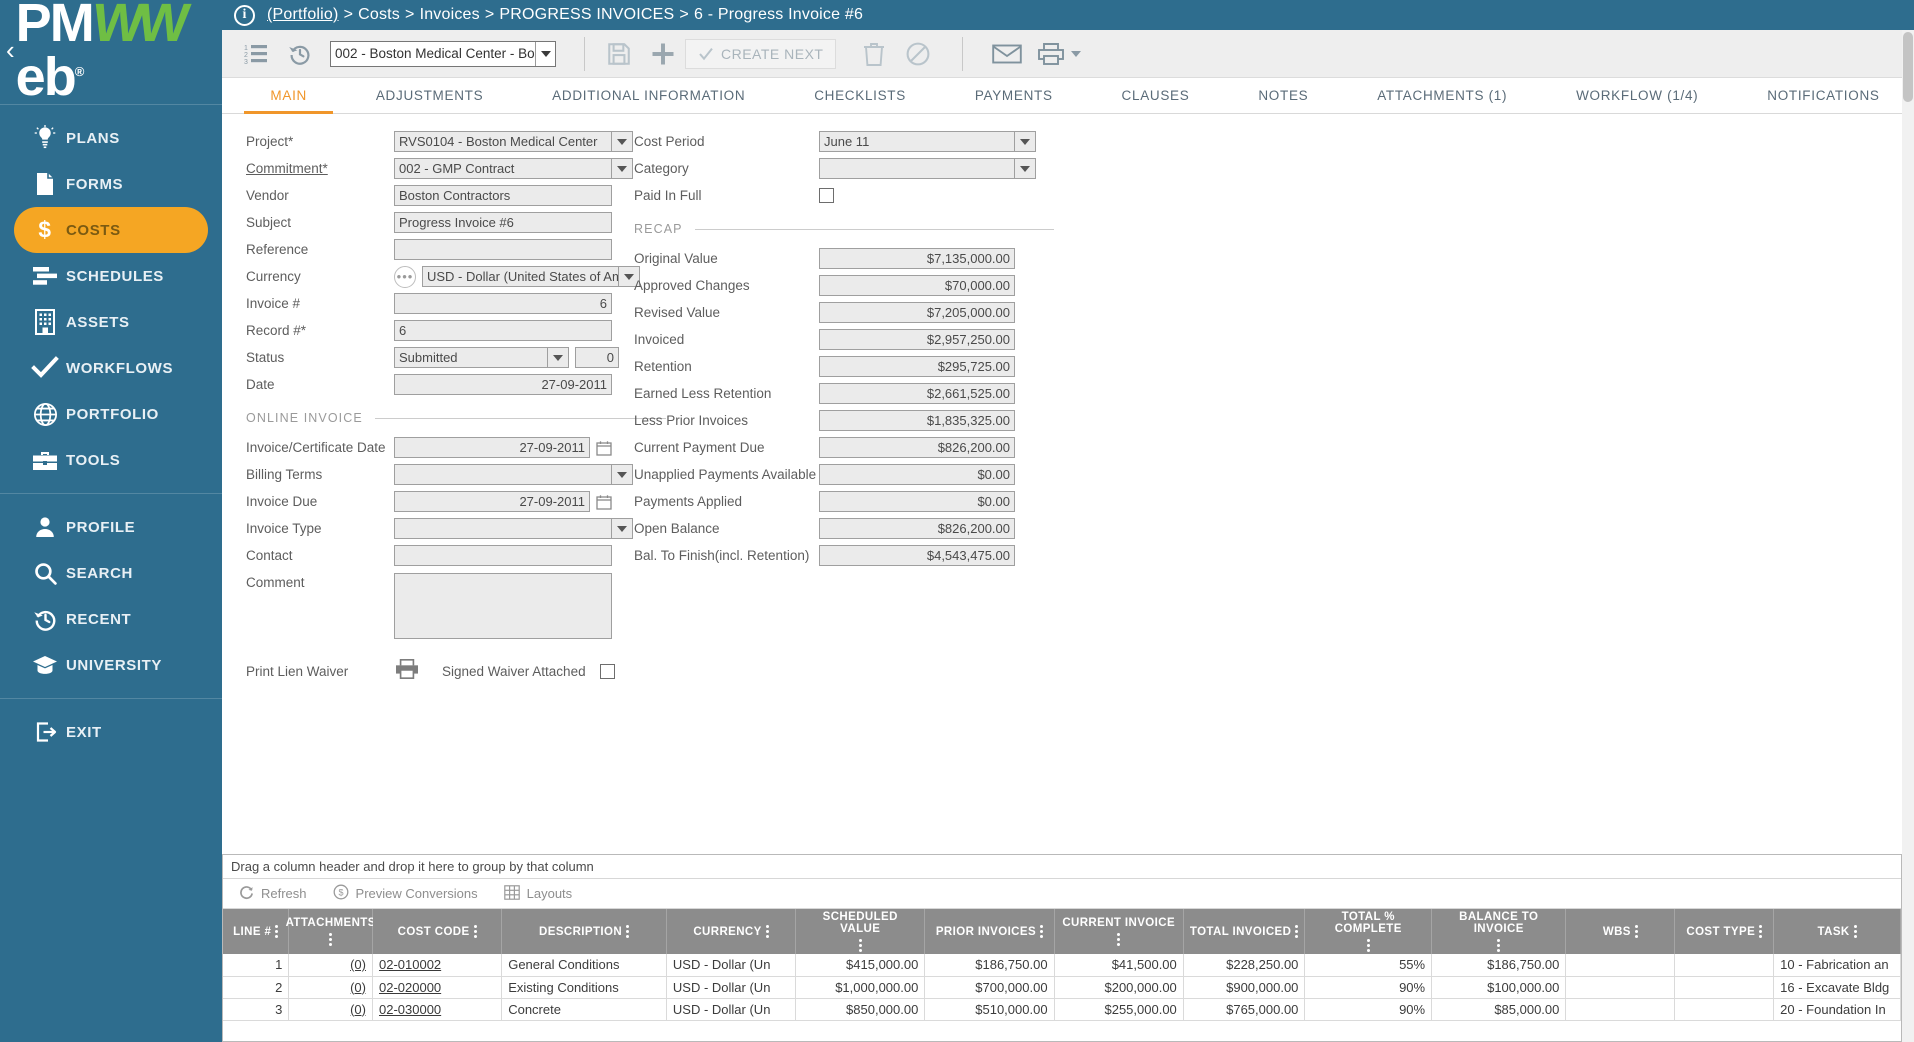  Describe the element at coordinates (111, 414) in the screenshot. I see `sidebar-item-portfolio: PORTFOLIO` at that location.